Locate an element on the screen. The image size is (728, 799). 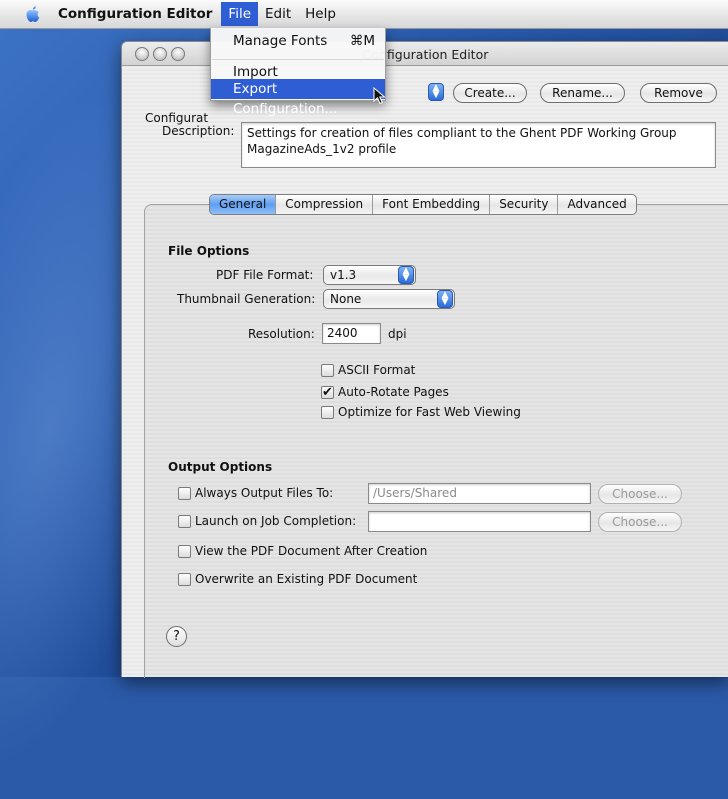
help-button: ? is located at coordinates (176, 636).